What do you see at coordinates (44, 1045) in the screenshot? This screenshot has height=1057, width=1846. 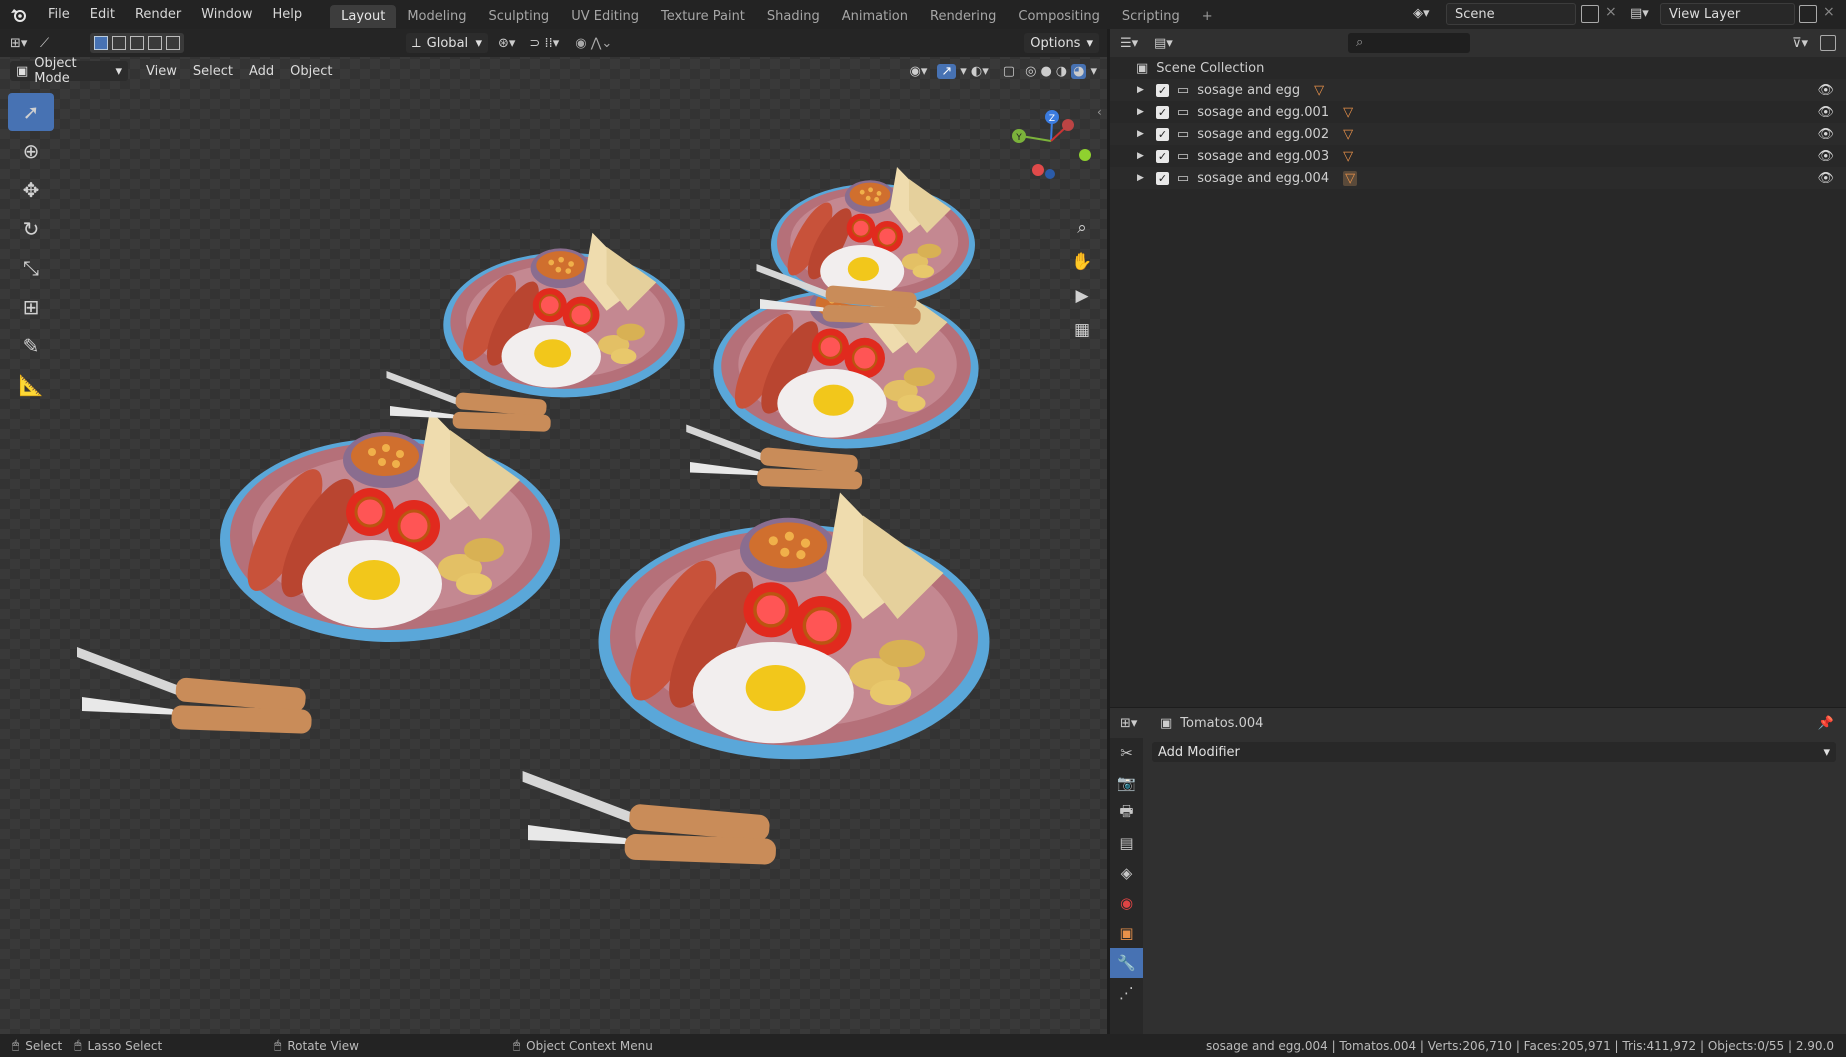 I see `status-select: Select` at bounding box center [44, 1045].